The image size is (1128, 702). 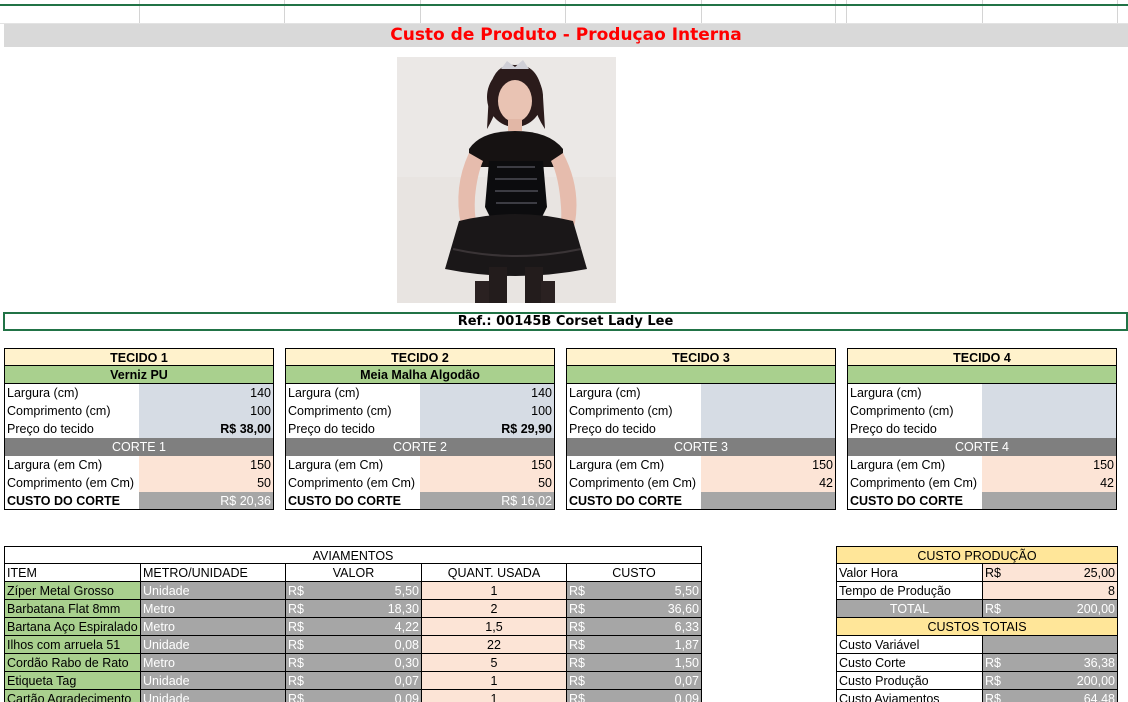 What do you see at coordinates (506, 180) in the screenshot?
I see `product-photo` at bounding box center [506, 180].